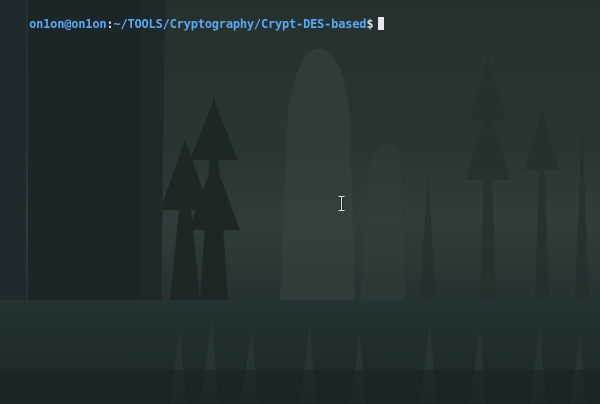 The image size is (600, 404). I want to click on prompt-path: ~/TOOLS/Cryptography/Crypt-DES-based, so click(240, 24).